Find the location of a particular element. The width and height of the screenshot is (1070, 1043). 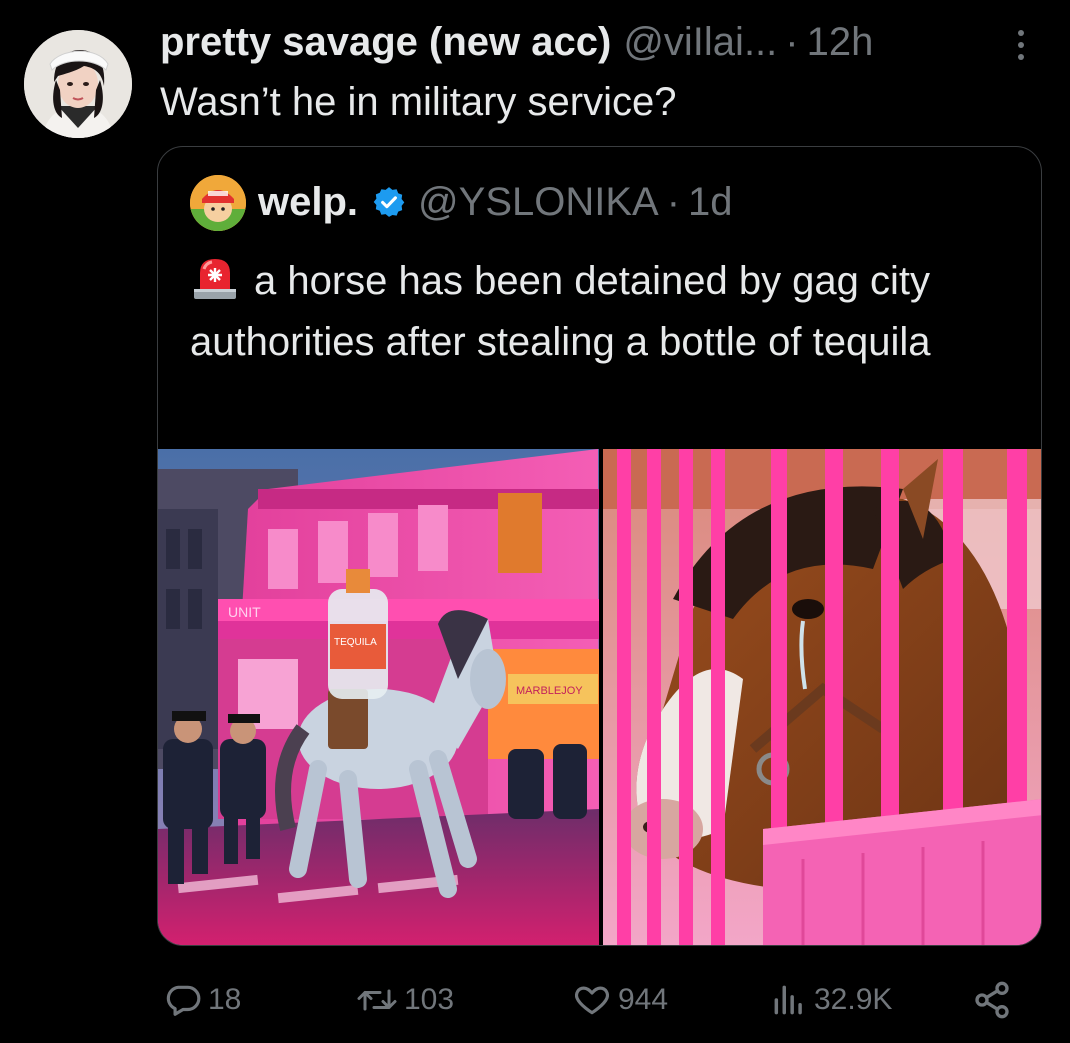

like-count: 944 is located at coordinates (643, 999).